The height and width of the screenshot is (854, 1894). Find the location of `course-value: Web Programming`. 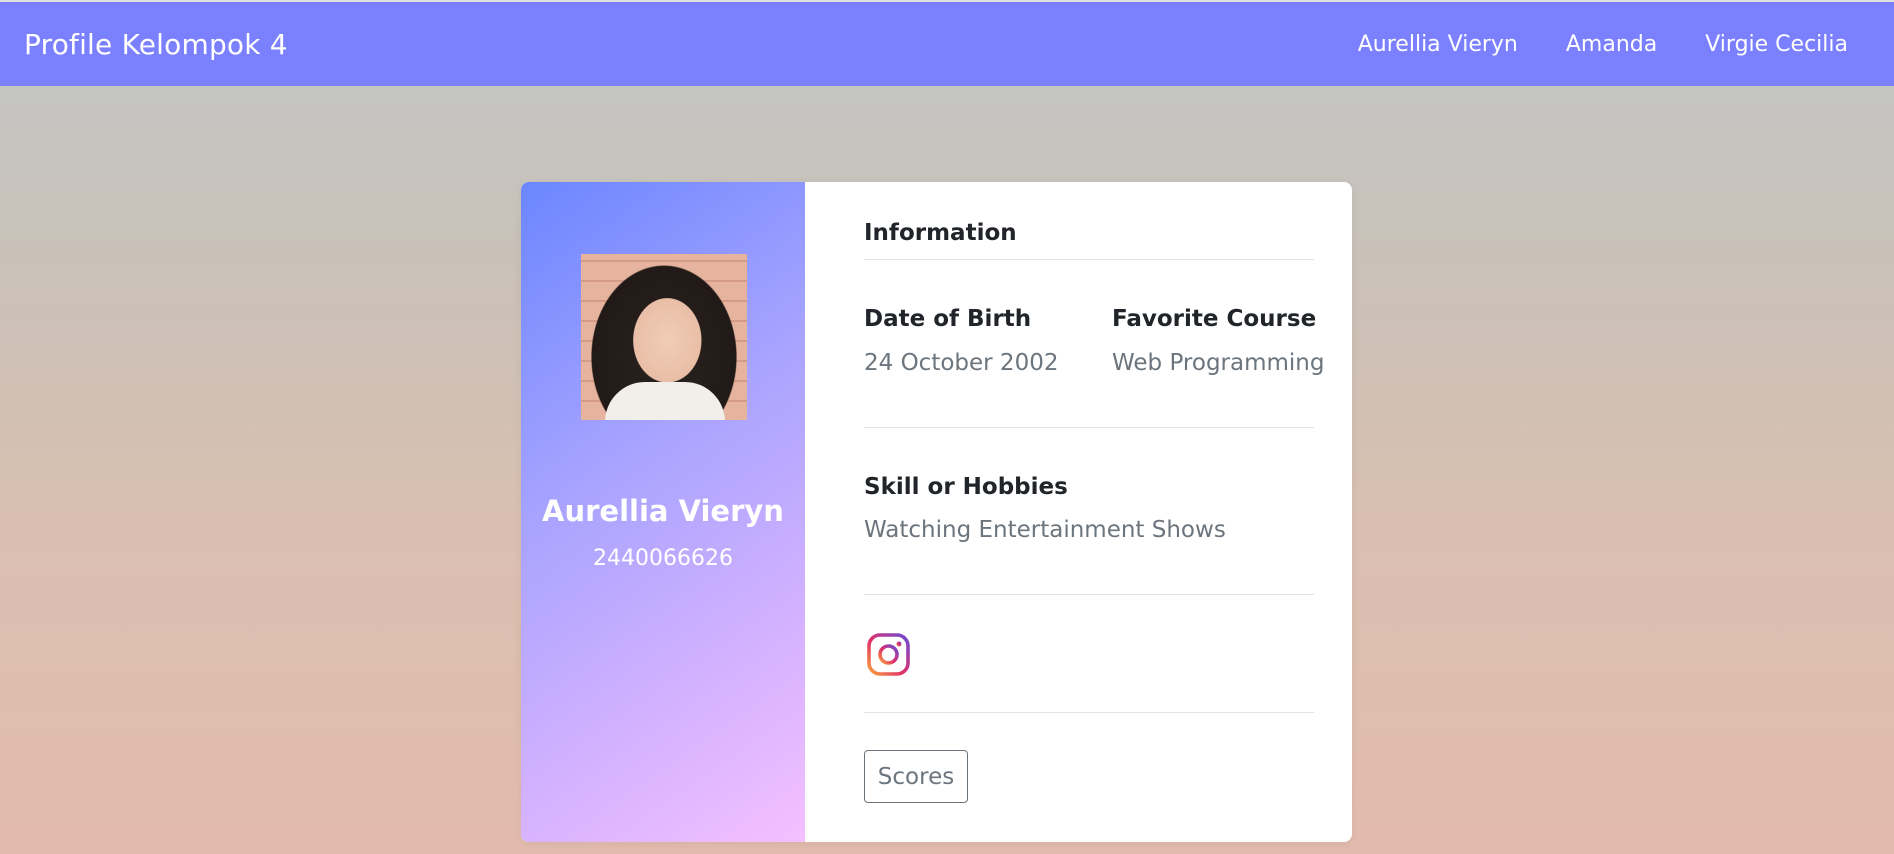

course-value: Web Programming is located at coordinates (1218, 363).